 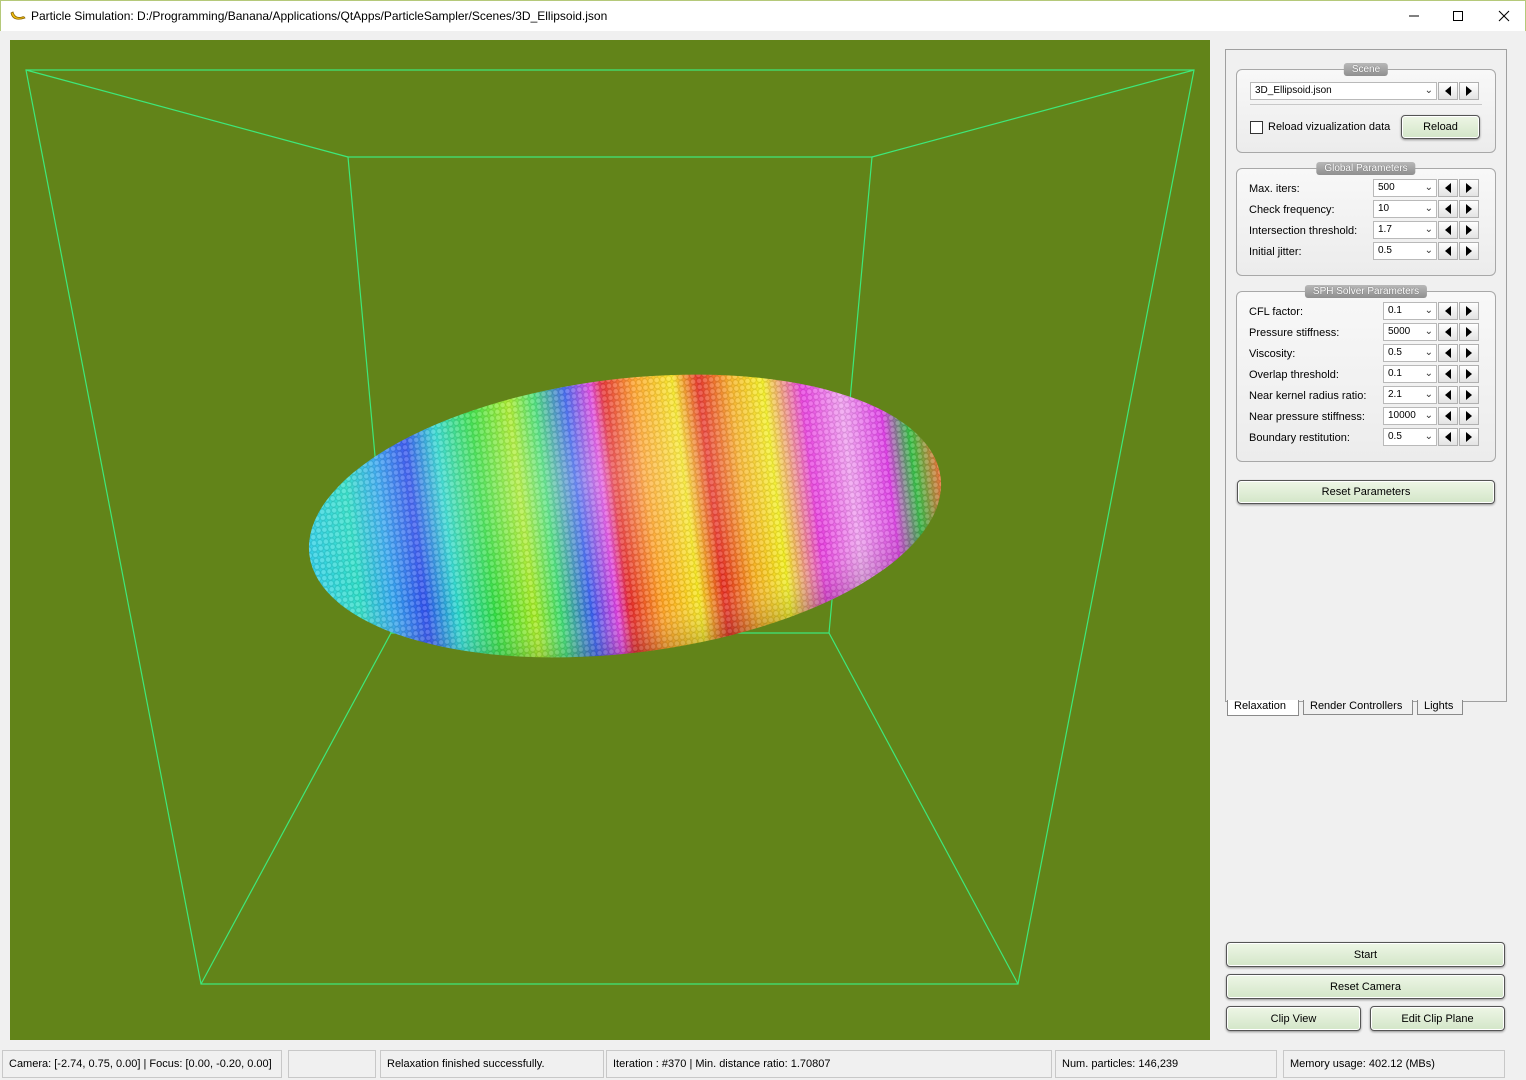 What do you see at coordinates (1440, 127) in the screenshot?
I see `reload-button: Reload` at bounding box center [1440, 127].